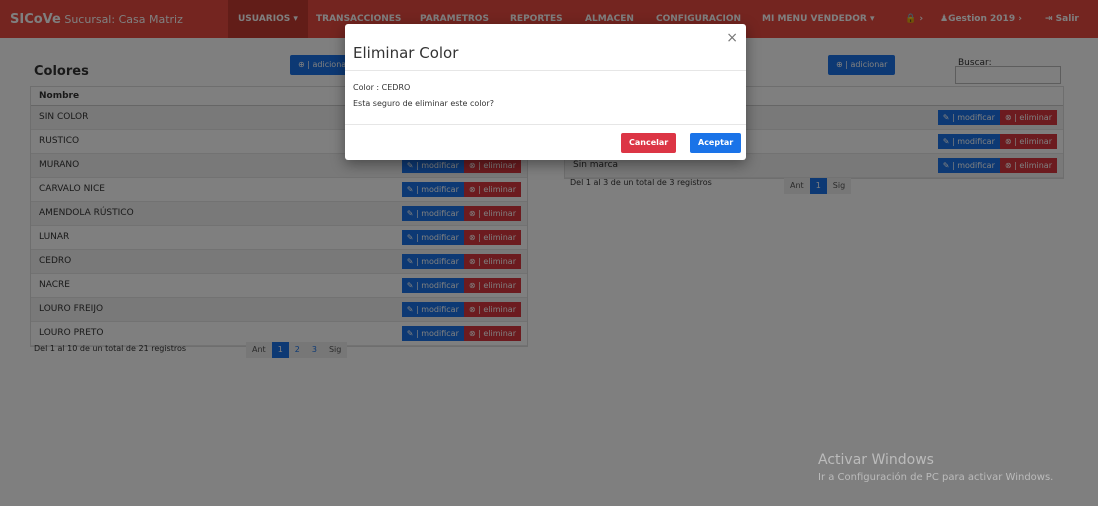 The height and width of the screenshot is (506, 1098). I want to click on modal-color-name: Color : CEDRO, so click(382, 87).